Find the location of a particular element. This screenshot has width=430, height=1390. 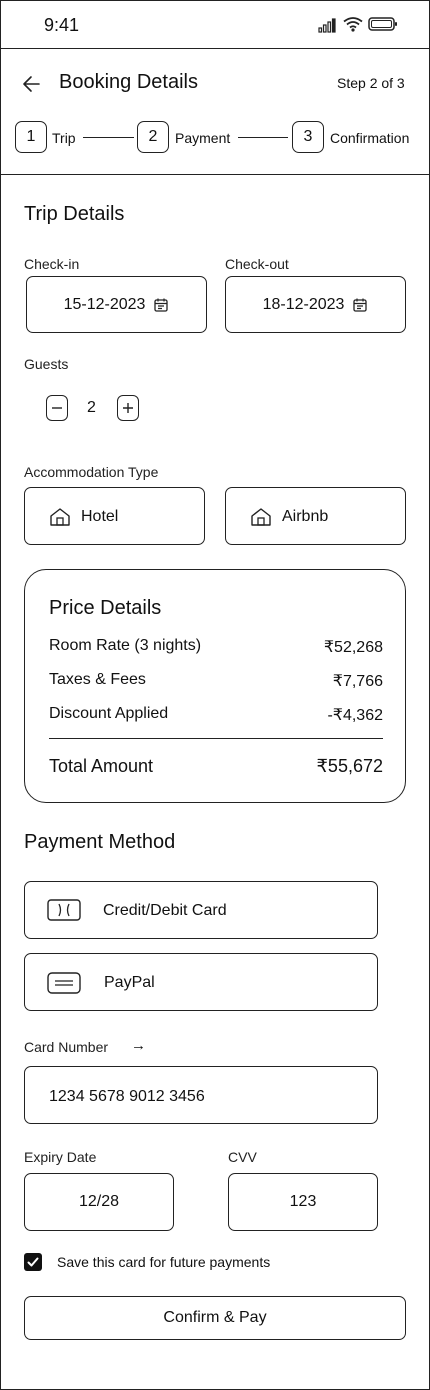

payment-method-paypal: PayPal is located at coordinates (201, 982).